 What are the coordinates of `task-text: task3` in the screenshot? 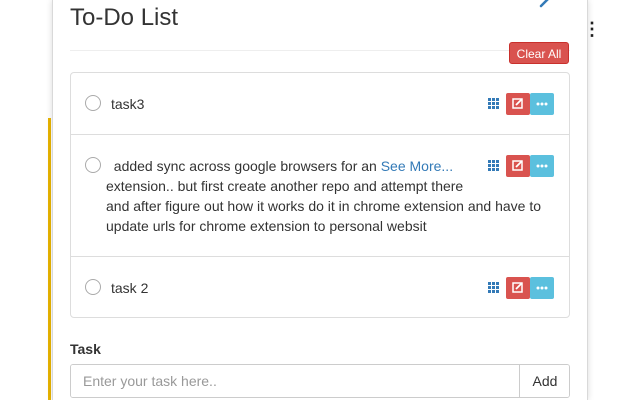 It's located at (128, 104).